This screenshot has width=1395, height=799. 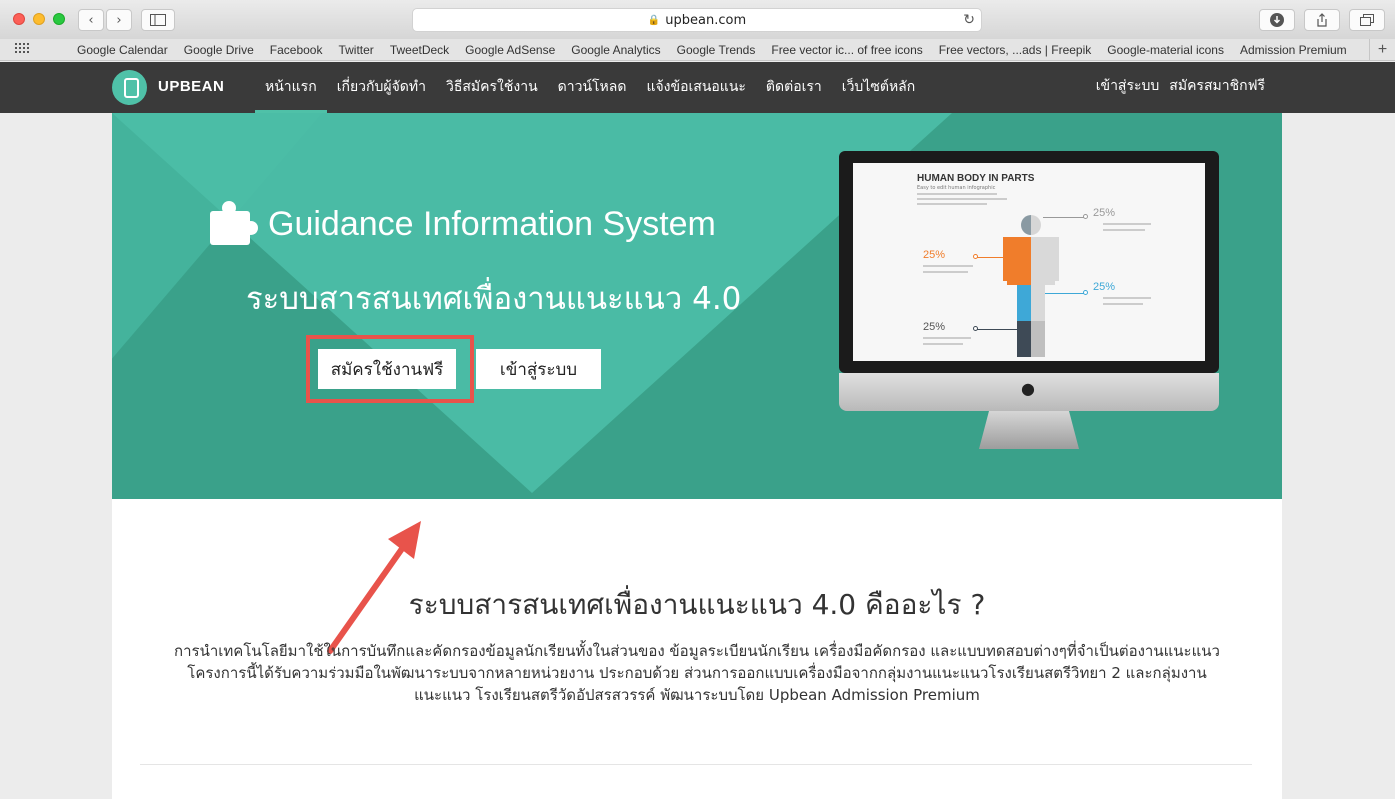 I want to click on plus-icon: +, so click(x=1382, y=49).